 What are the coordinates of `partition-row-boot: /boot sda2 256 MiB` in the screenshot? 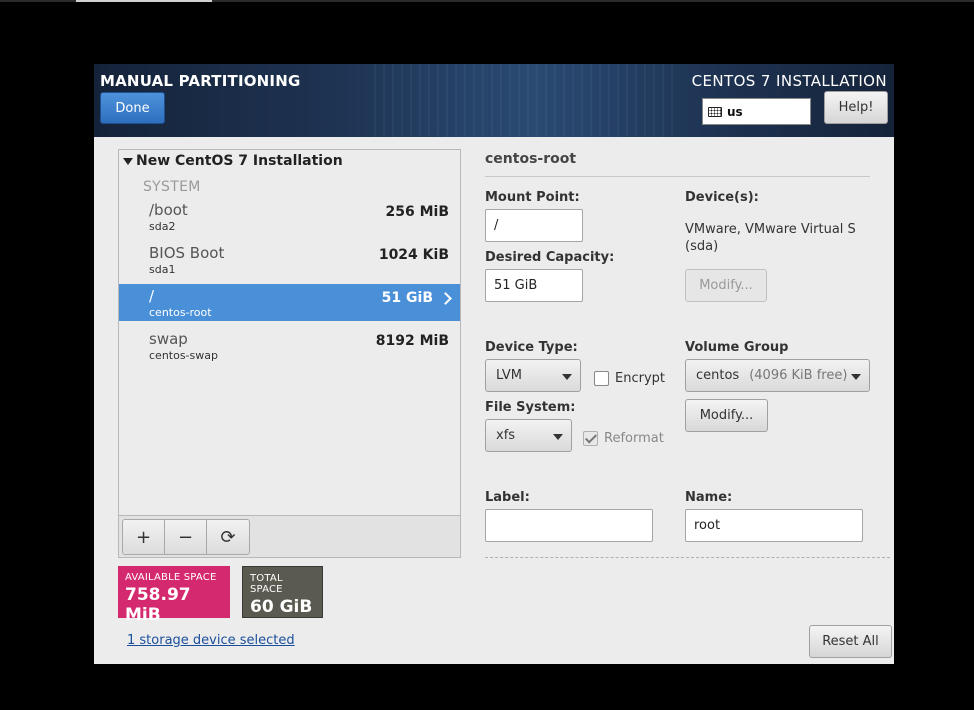 It's located at (289, 216).